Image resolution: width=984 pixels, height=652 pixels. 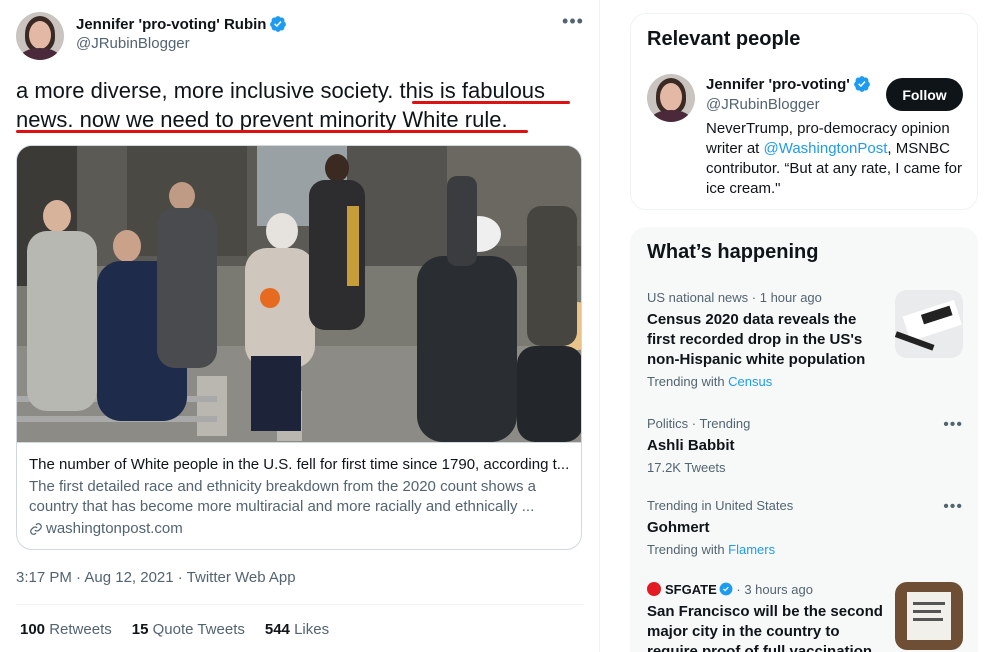 I want to click on divider, so click(x=300, y=604).